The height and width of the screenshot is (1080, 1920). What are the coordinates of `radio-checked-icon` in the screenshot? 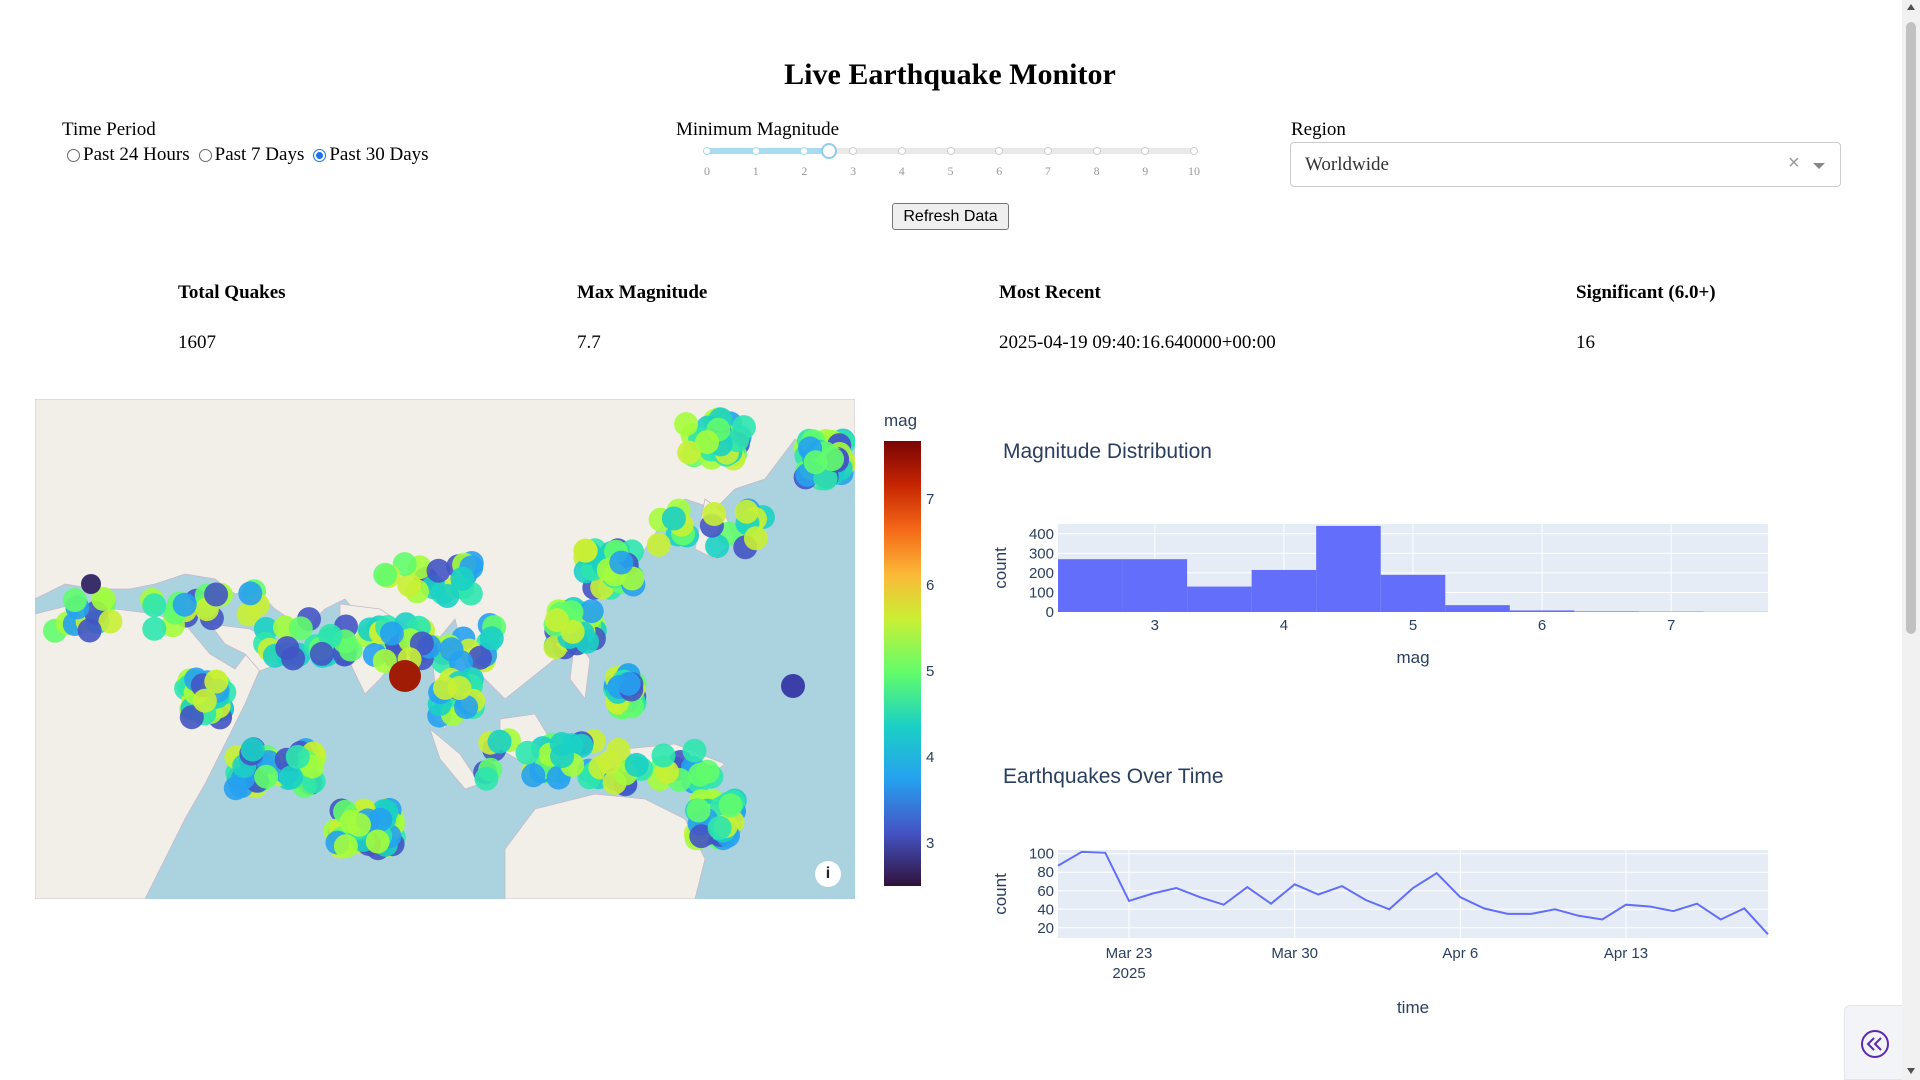 It's located at (320, 155).